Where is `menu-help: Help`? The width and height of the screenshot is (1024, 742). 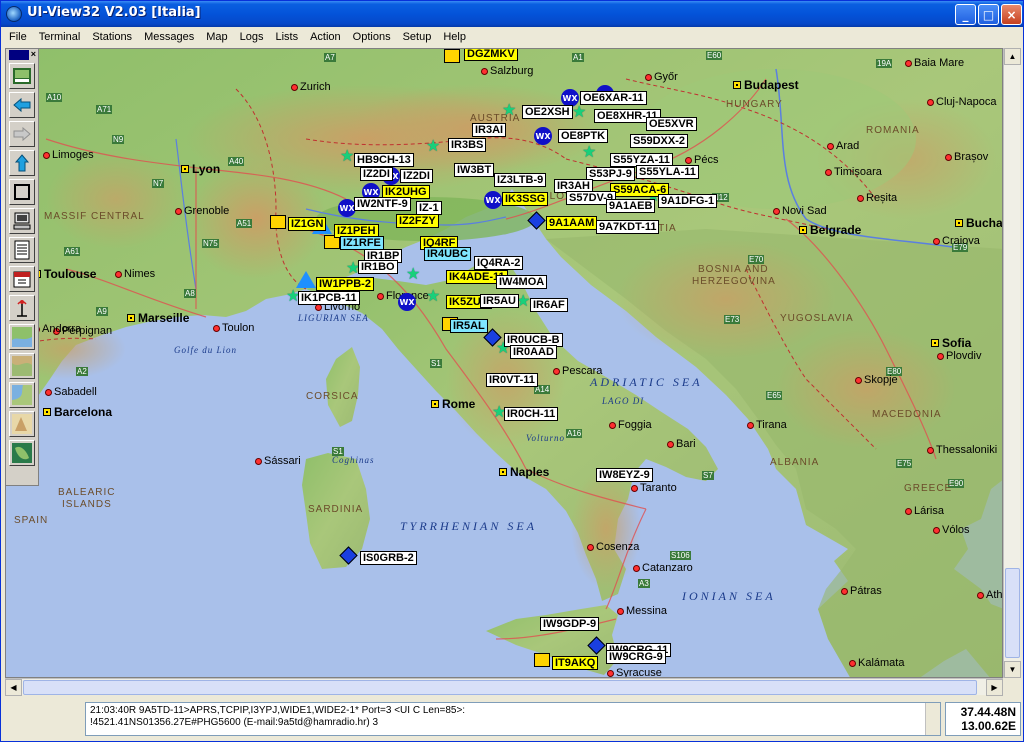 menu-help: Help is located at coordinates (454, 37).